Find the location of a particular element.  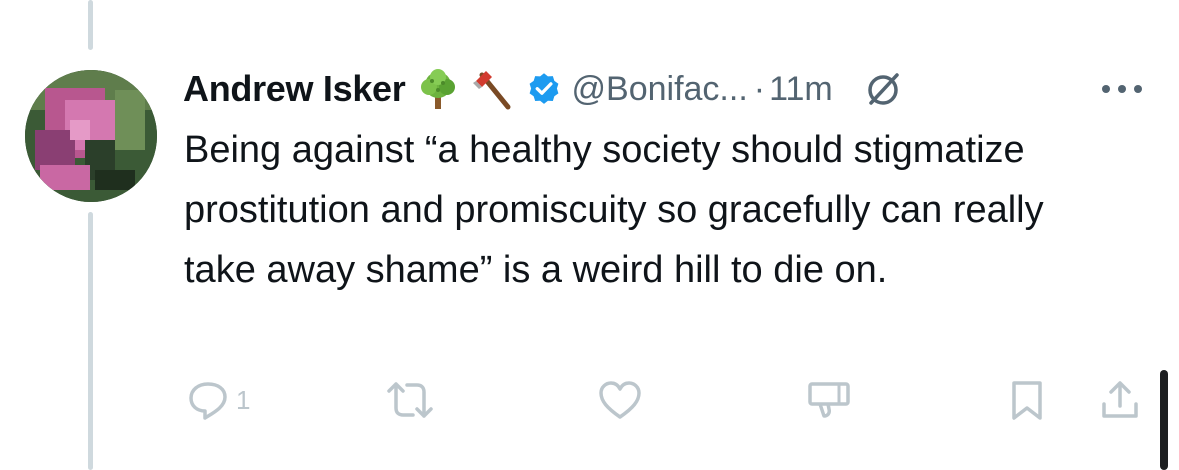

bookmark-icon is located at coordinates (1027, 400).